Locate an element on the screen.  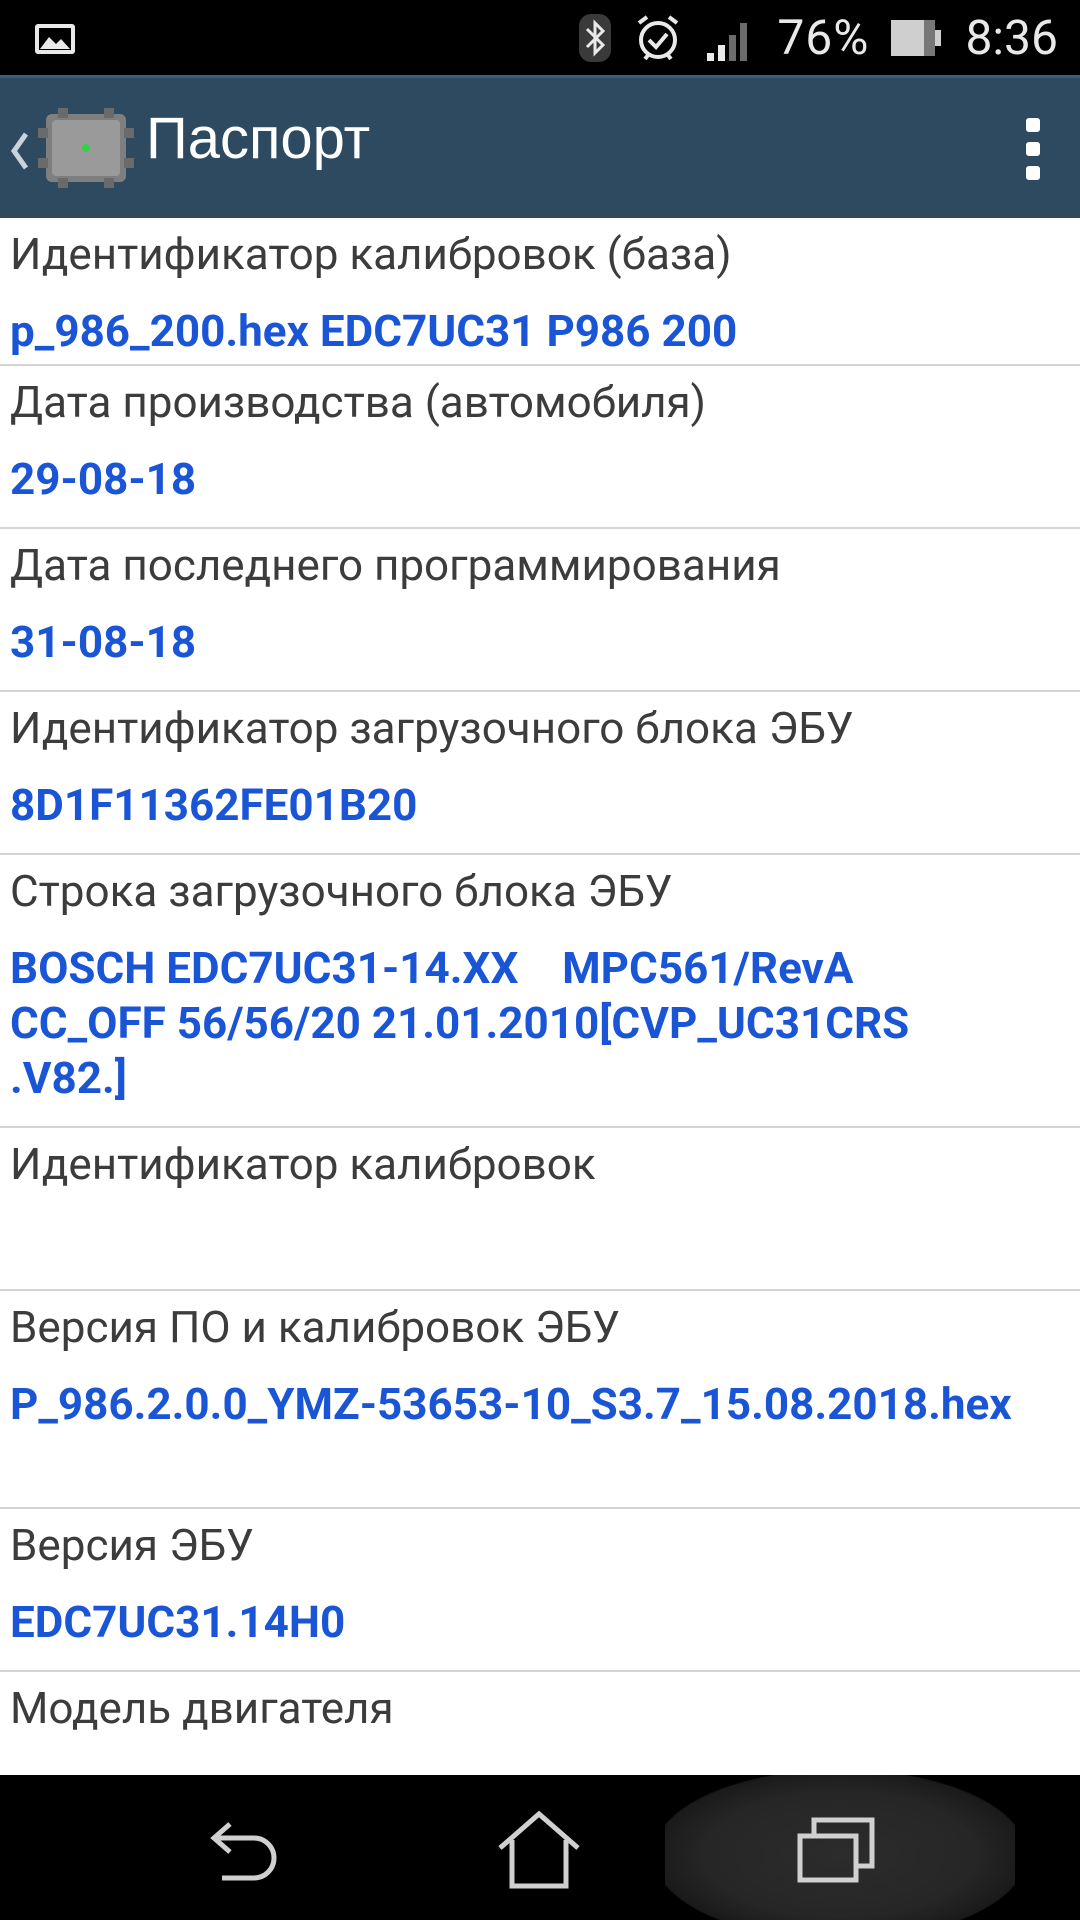
item-label: Идентификатор калибровок is located at coordinates (303, 1164).